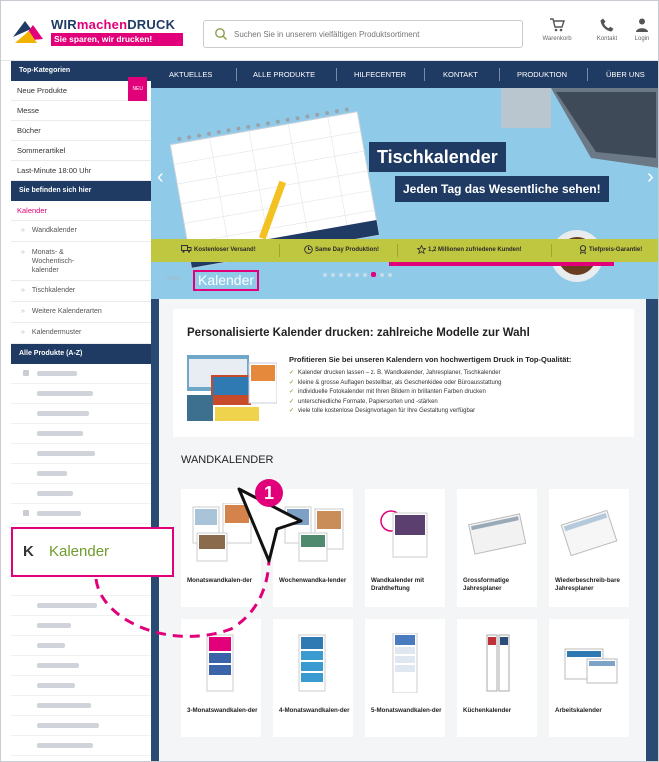 The height and width of the screenshot is (762, 659). Describe the element at coordinates (587, 584) in the screenshot. I see `product-card-label: Wiederbeschreib-bare Jahresplaner` at that location.